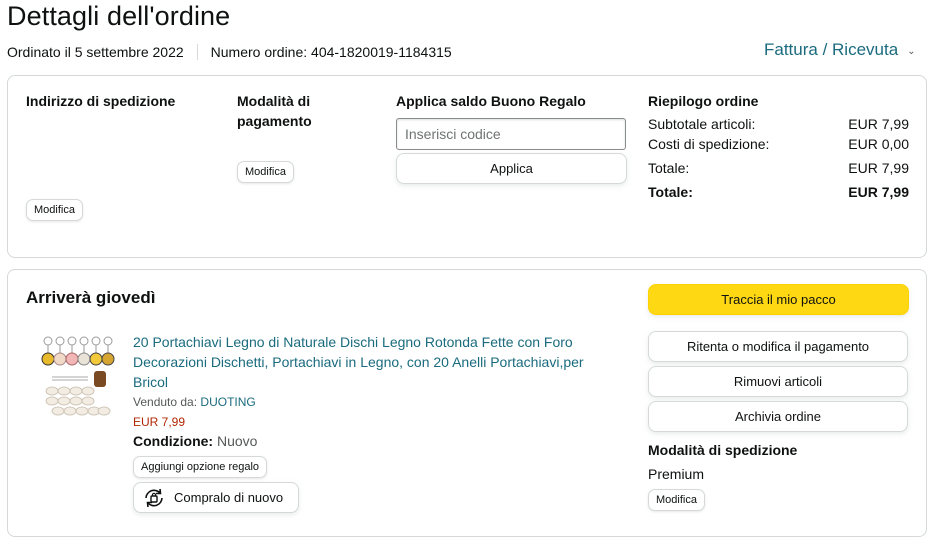  Describe the element at coordinates (778, 299) in the screenshot. I see `track-package-button: Traccia il mio pacco` at that location.